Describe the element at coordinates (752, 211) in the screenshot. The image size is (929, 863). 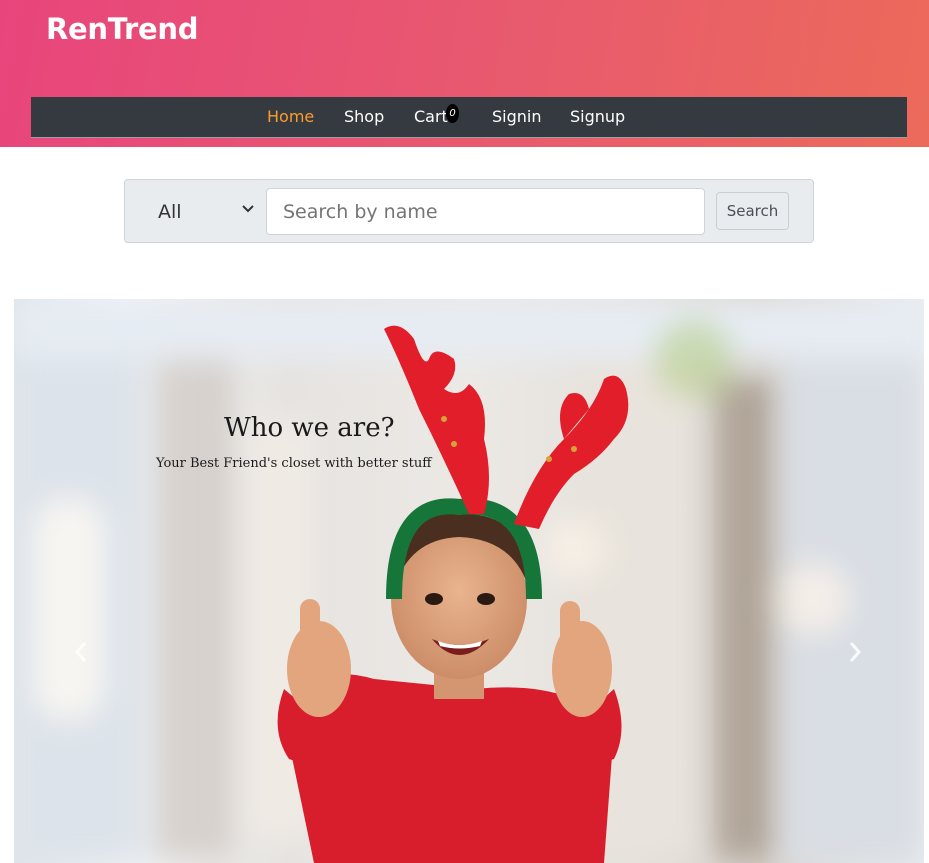
I see `search-button: Search` at that location.